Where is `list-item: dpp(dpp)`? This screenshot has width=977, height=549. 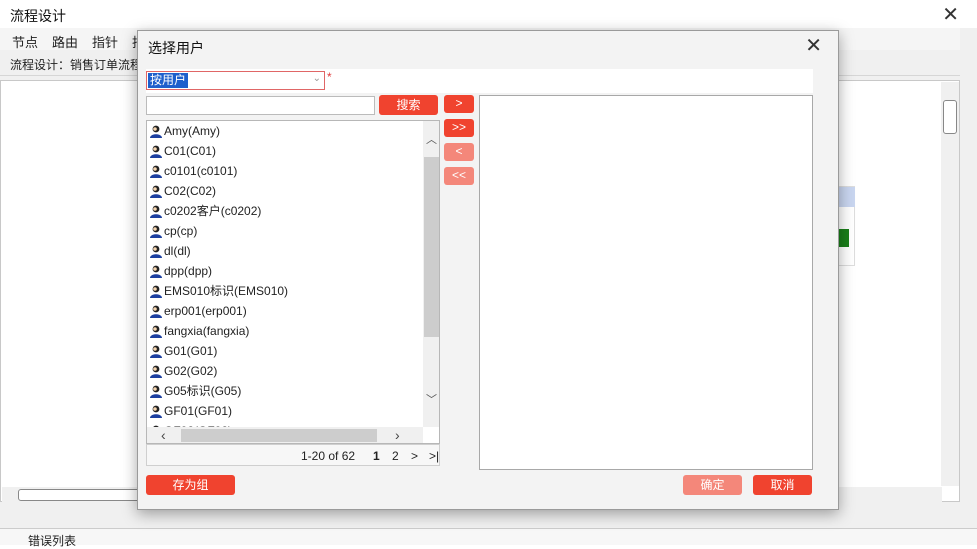 list-item: dpp(dpp) is located at coordinates (285, 271).